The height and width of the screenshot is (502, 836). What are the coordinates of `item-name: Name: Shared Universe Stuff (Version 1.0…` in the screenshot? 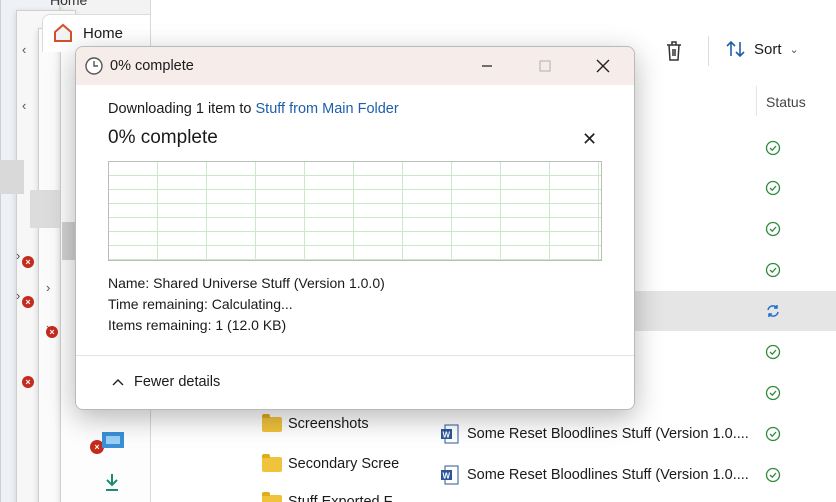 It's located at (246, 283).